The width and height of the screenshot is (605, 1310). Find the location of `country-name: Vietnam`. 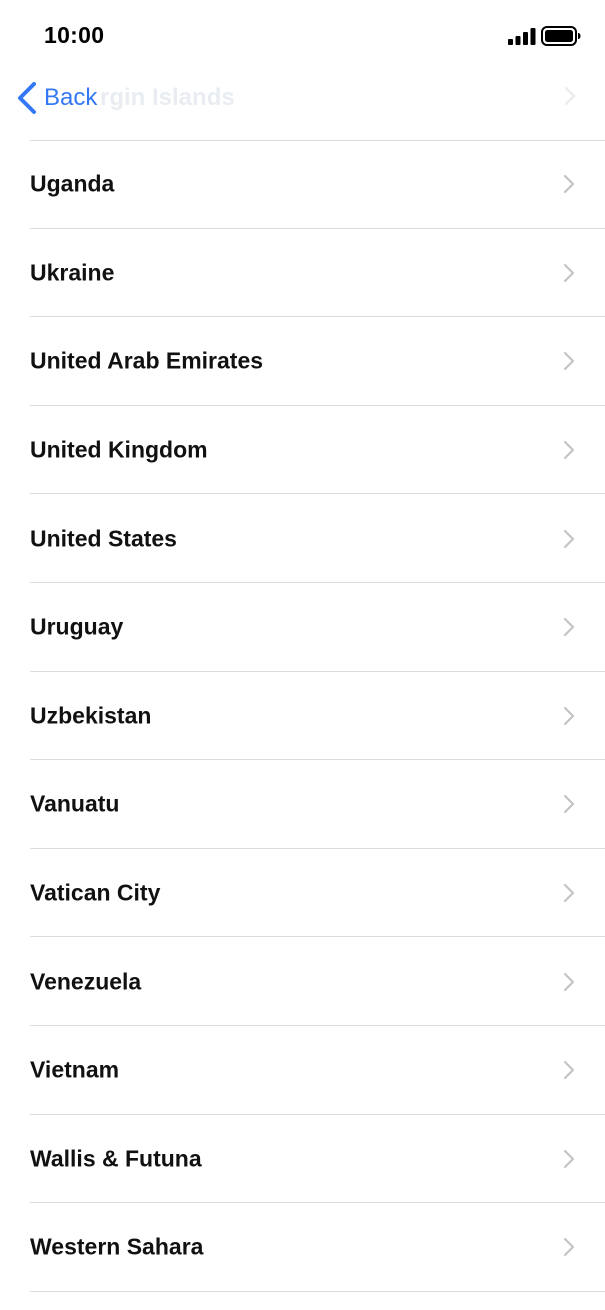

country-name: Vietnam is located at coordinates (75, 1069).